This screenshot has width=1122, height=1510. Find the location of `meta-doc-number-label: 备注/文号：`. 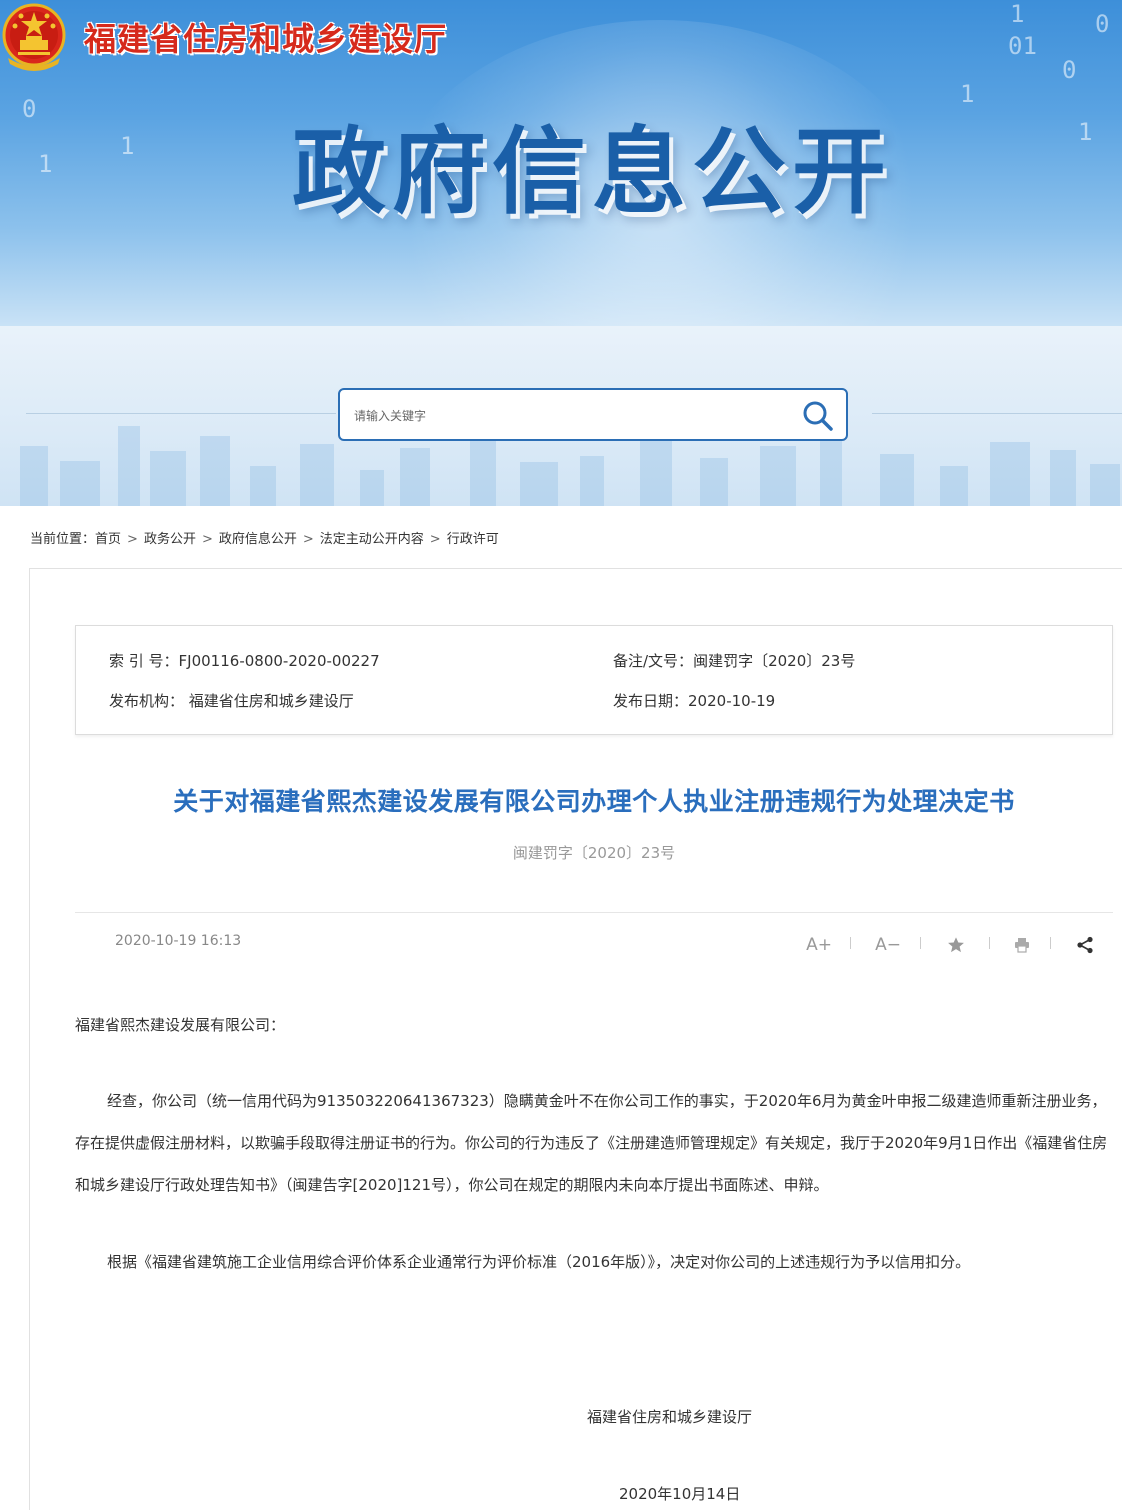

meta-doc-number-label: 备注/文号： is located at coordinates (653, 661).